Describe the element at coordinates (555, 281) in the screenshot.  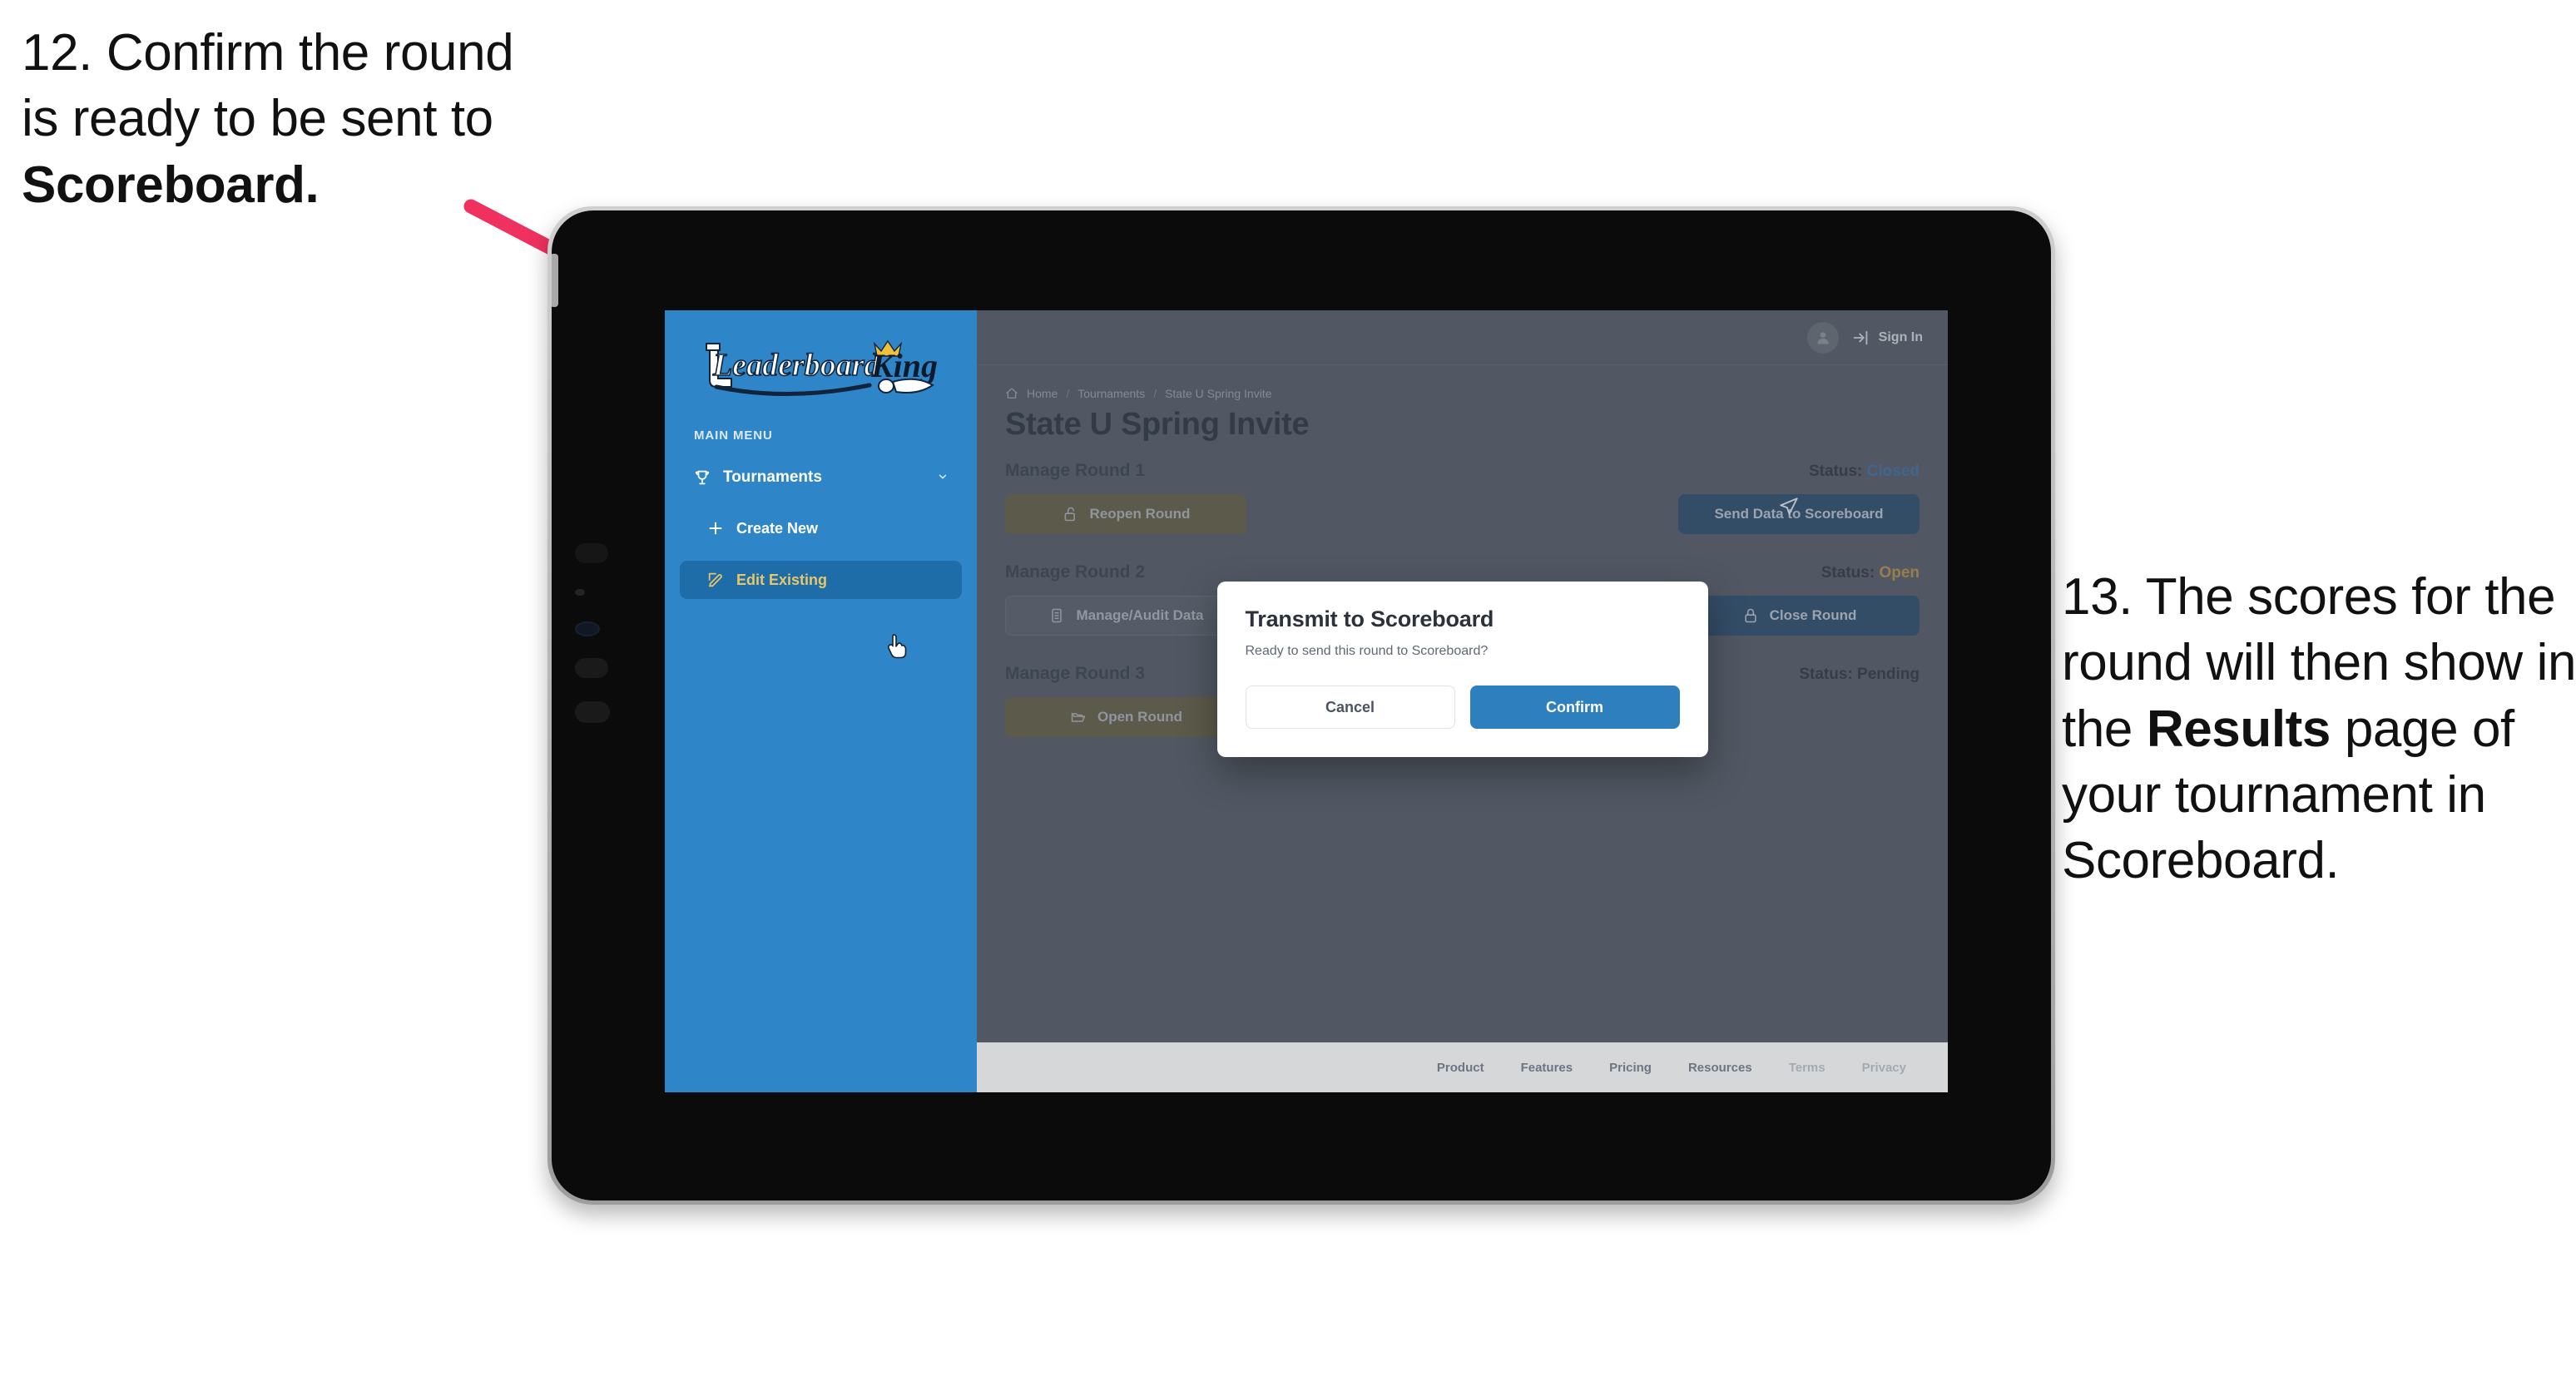
I see `power-button` at that location.